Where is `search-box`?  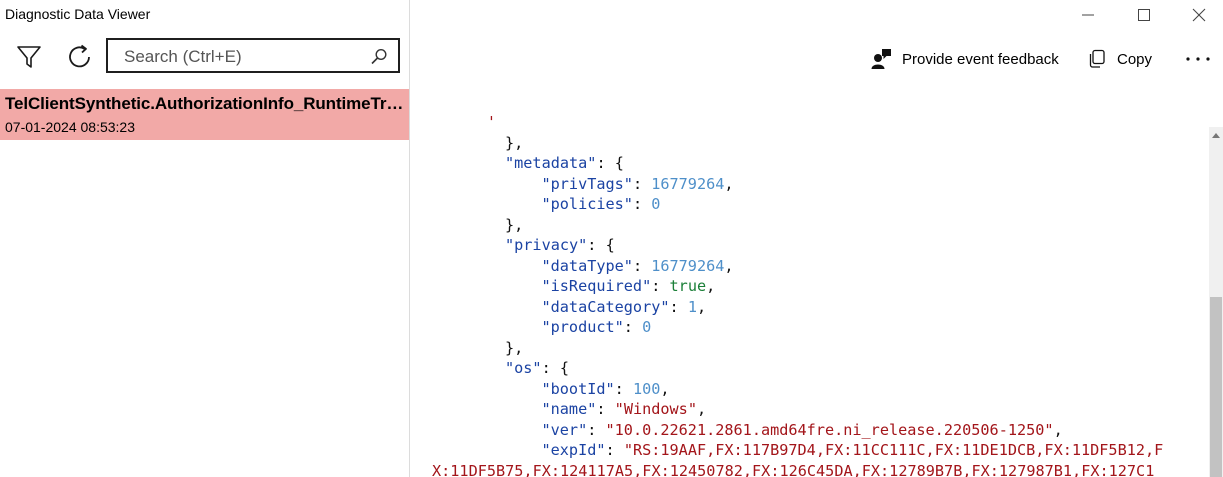
search-box is located at coordinates (253, 55).